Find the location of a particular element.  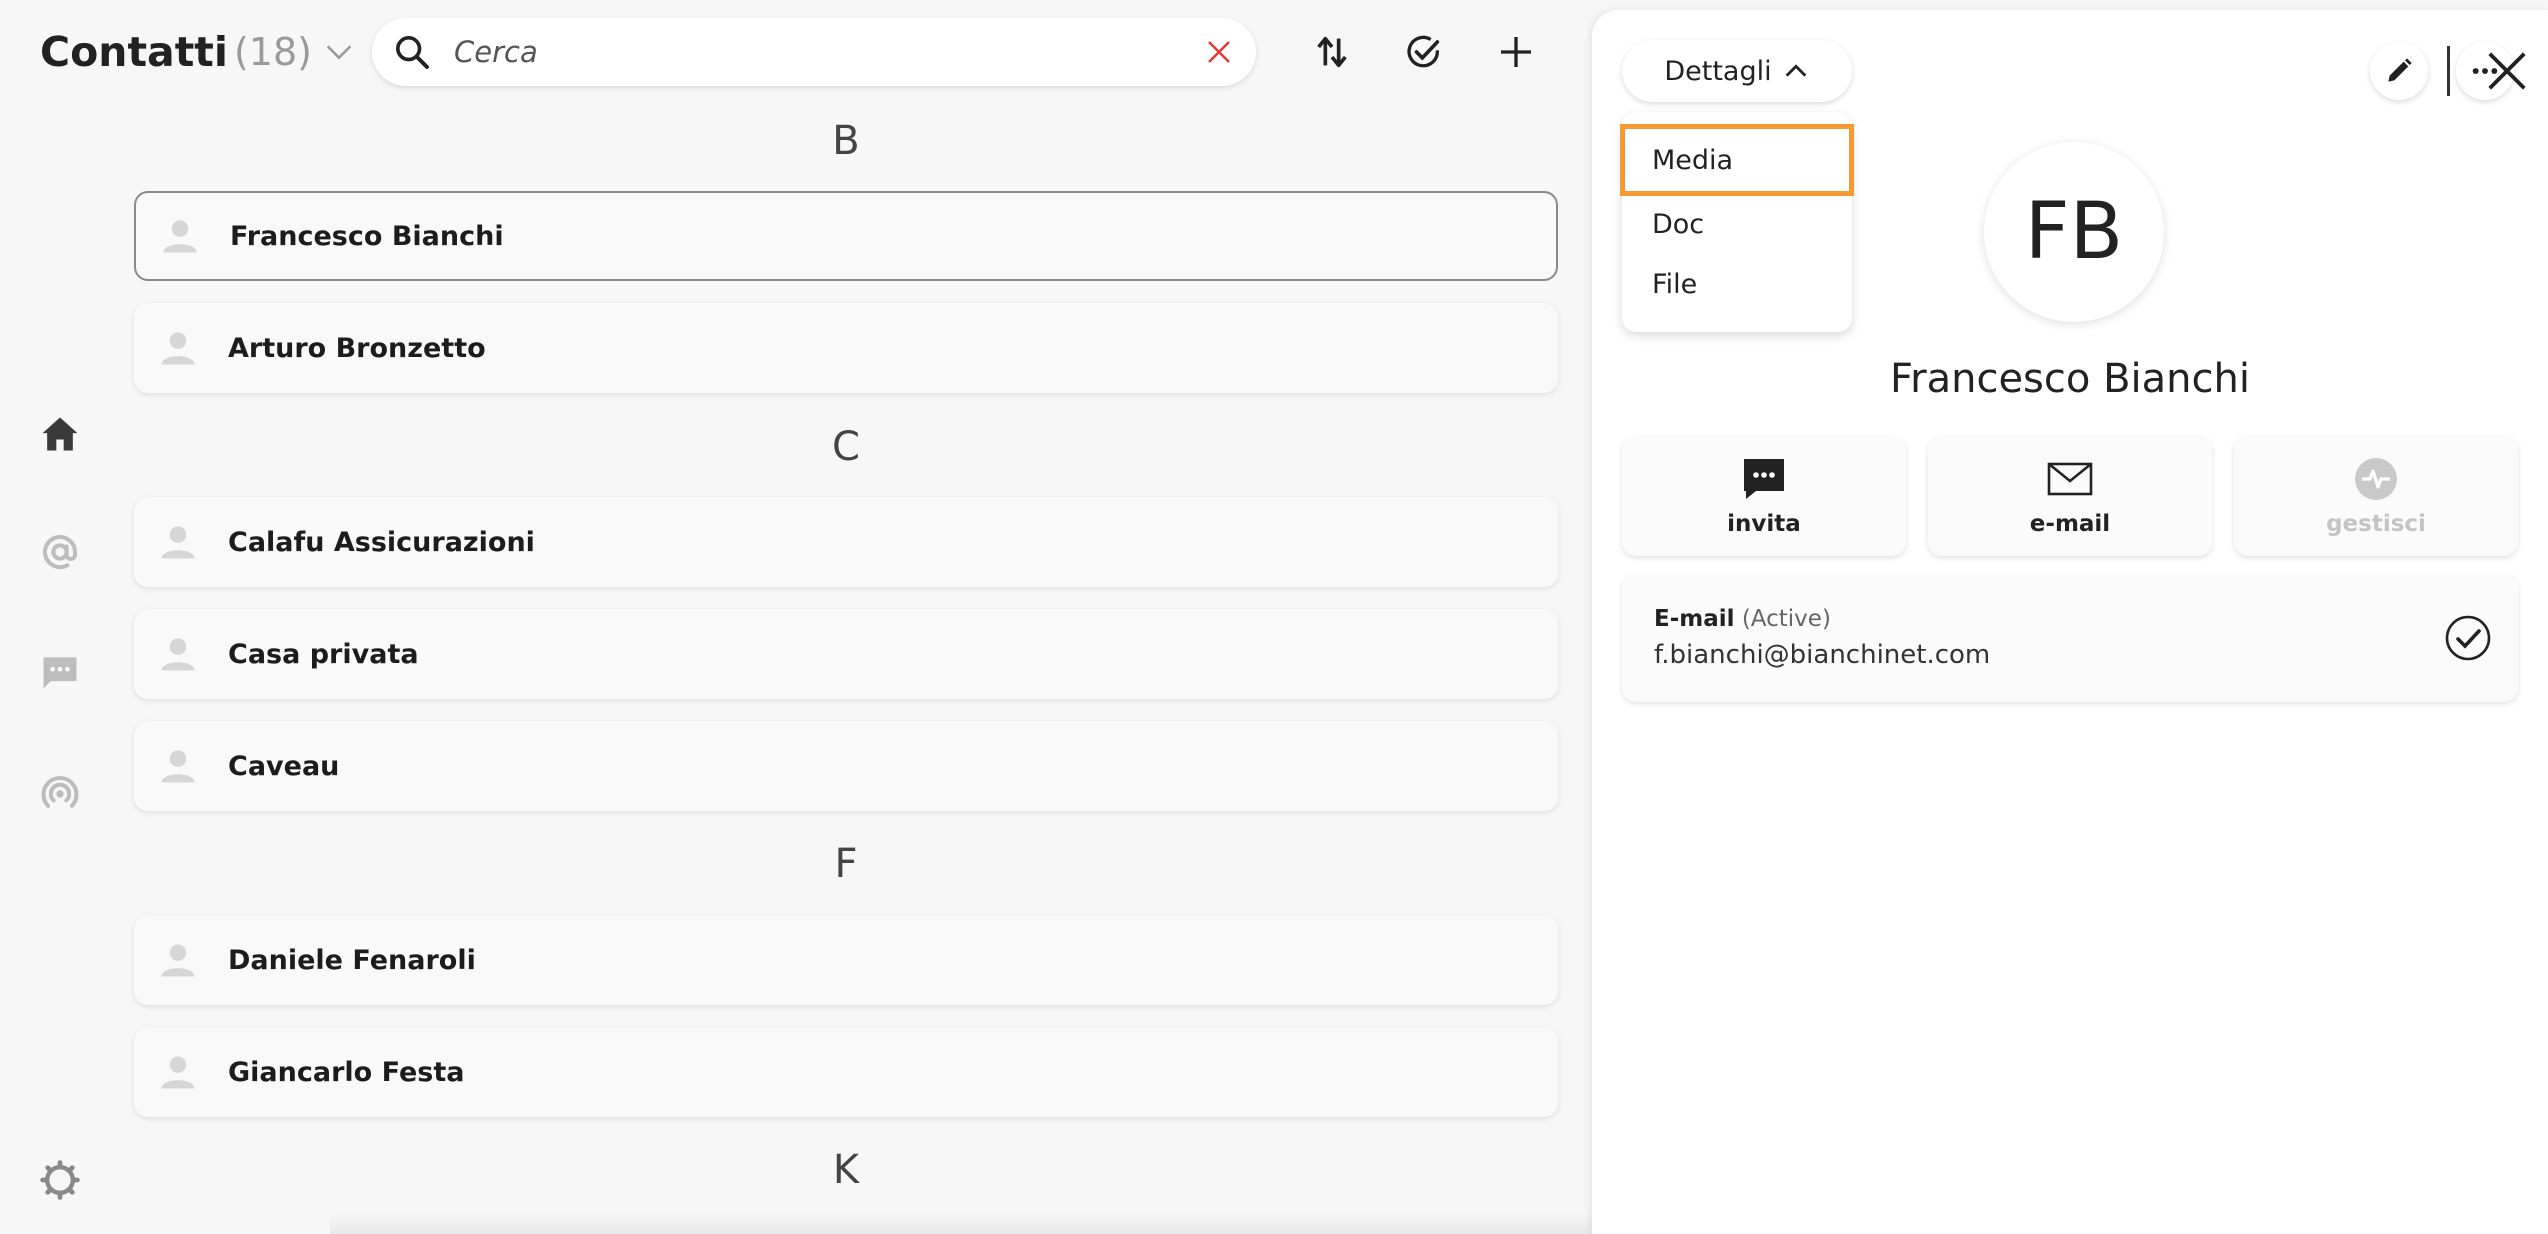

chevron-up-icon is located at coordinates (1795, 70).